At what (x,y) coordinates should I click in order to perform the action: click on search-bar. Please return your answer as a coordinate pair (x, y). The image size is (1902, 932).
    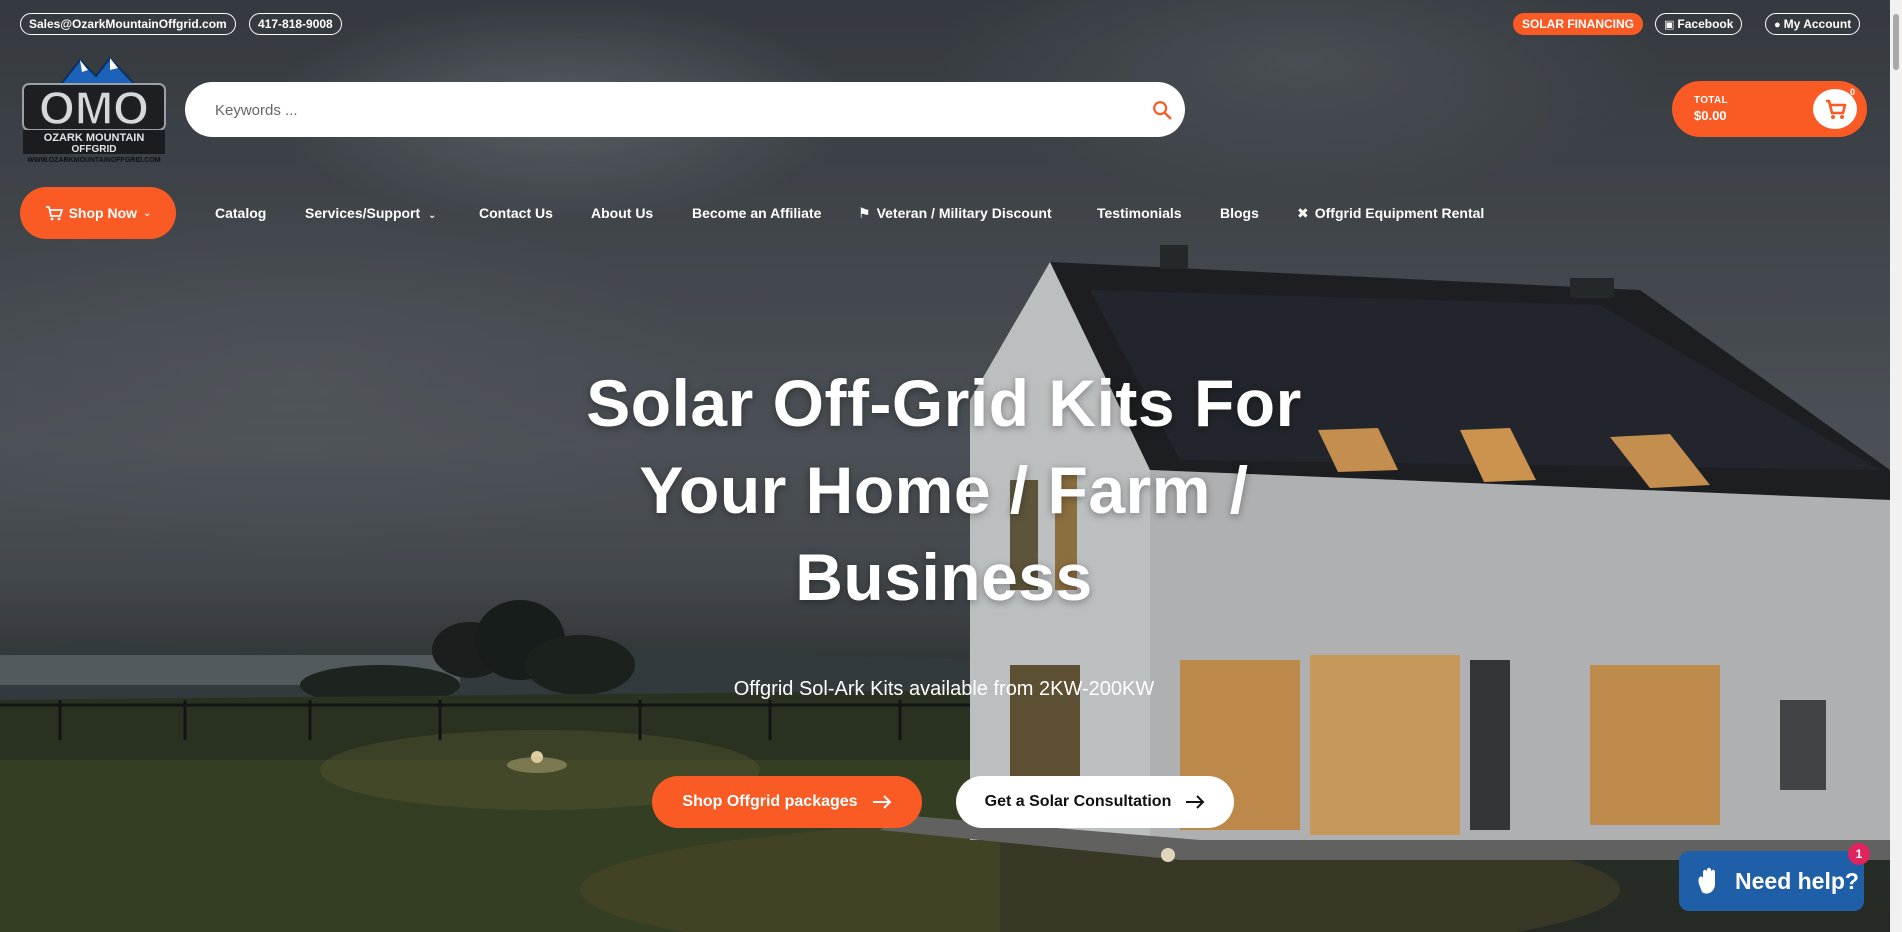
    Looking at the image, I should click on (685, 110).